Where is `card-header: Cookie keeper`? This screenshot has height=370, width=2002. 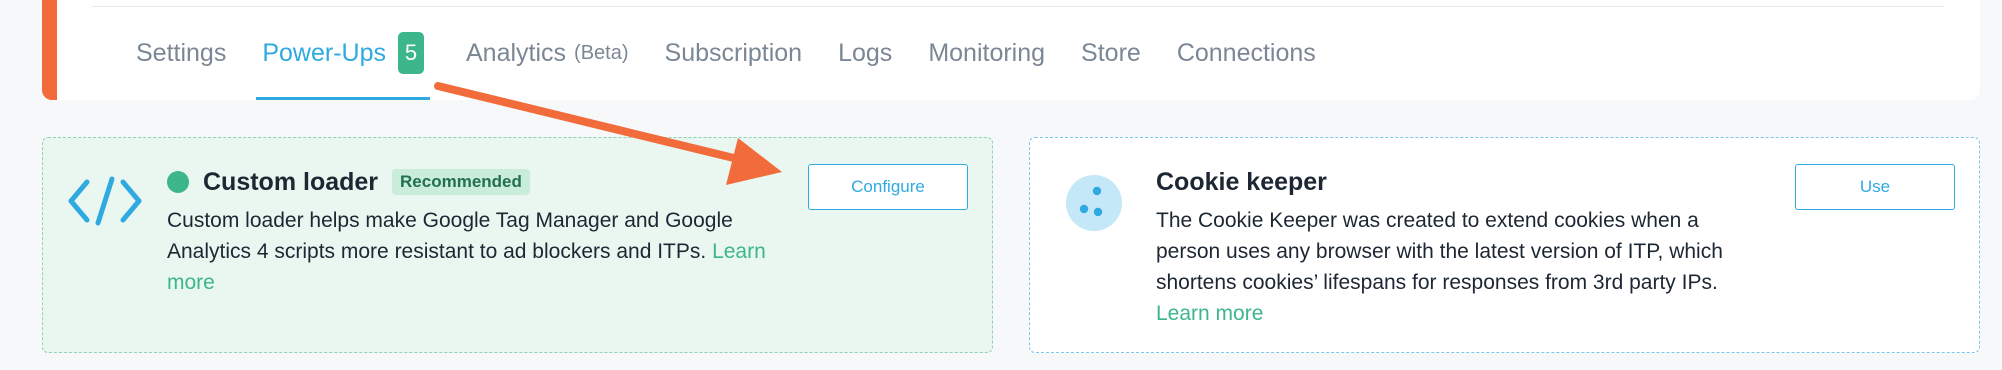
card-header: Cookie keeper is located at coordinates (1241, 182).